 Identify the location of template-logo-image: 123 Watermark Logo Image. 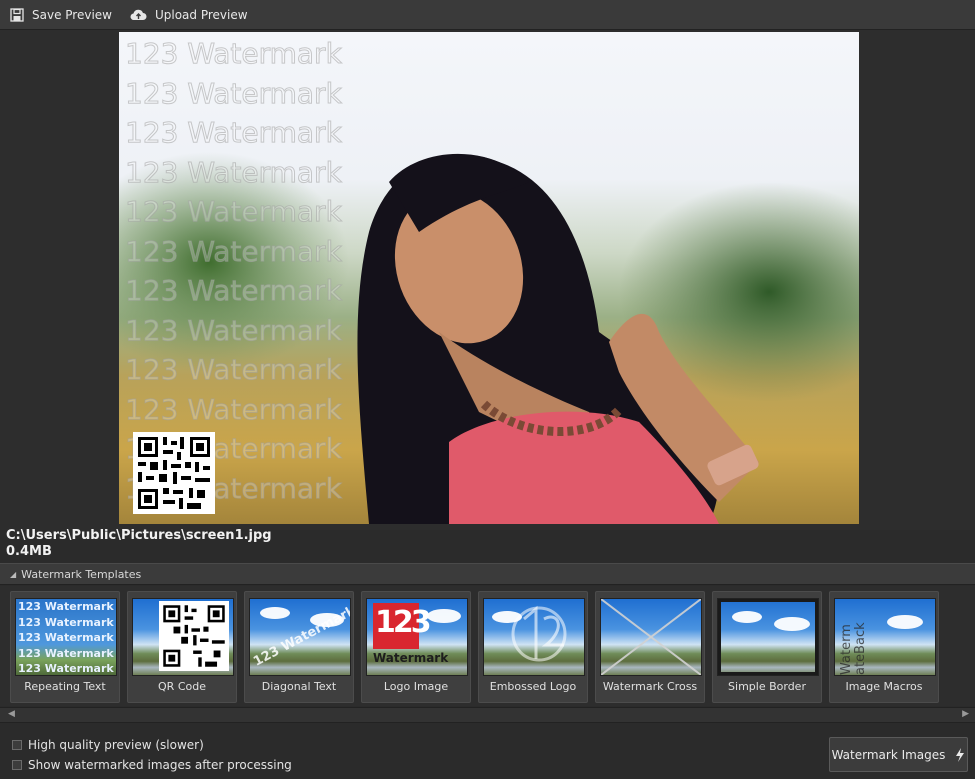
(416, 647).